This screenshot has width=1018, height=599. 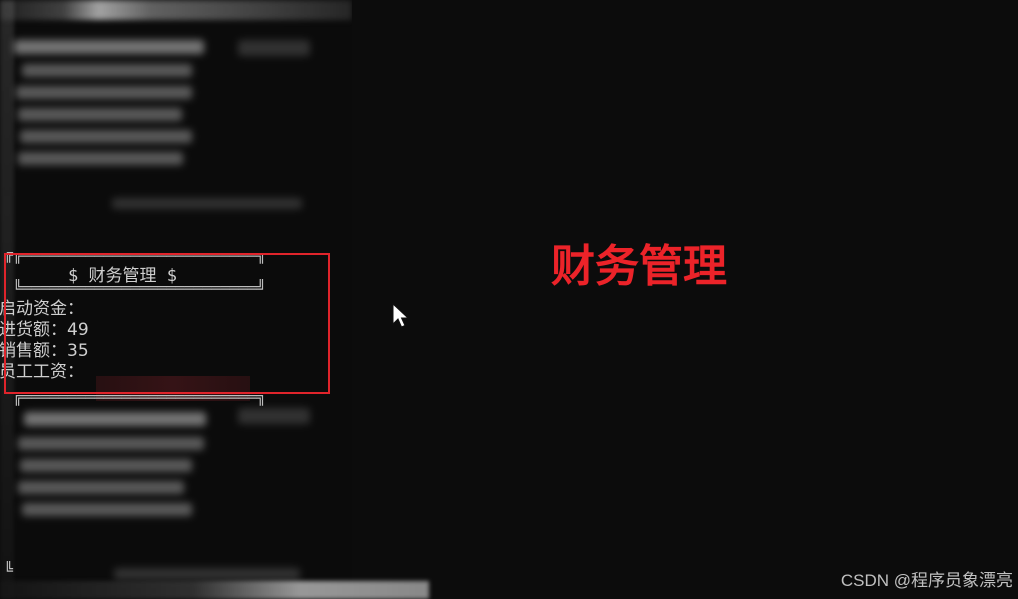 I want to click on ascii-corner-bottom-left: ╚, so click(x=9, y=570).